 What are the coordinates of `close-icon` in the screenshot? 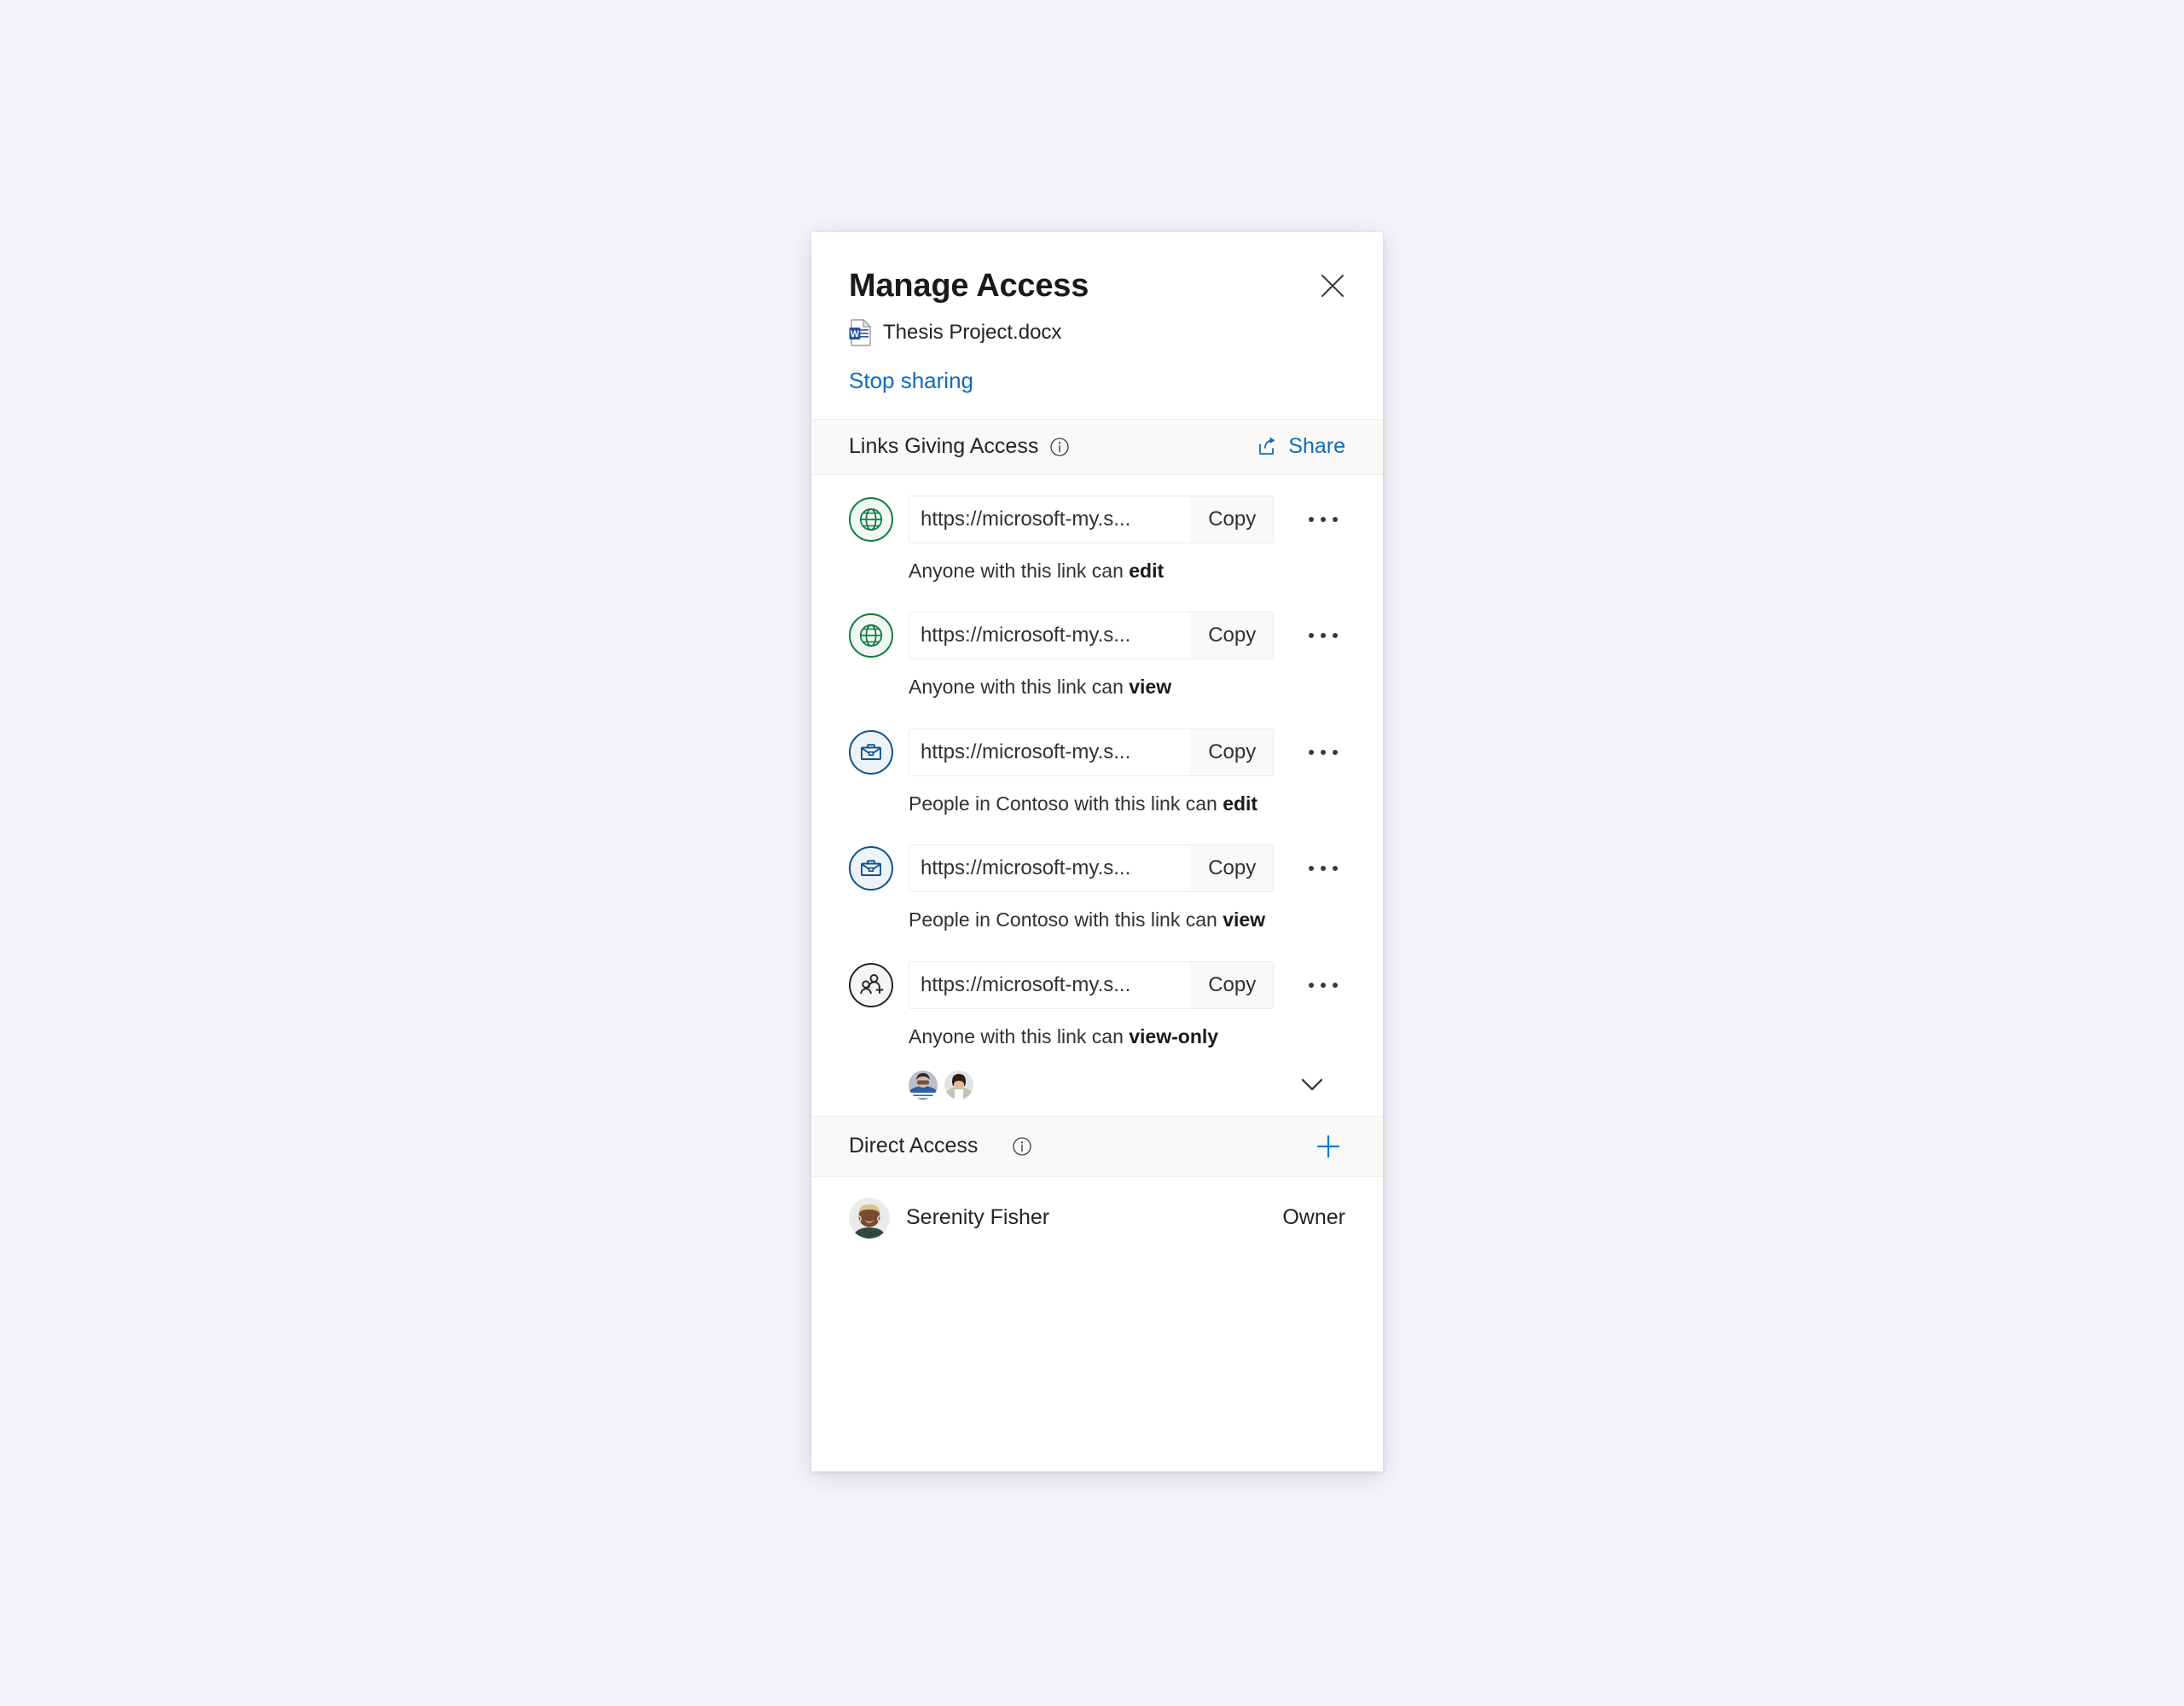 It's located at (1332, 286).